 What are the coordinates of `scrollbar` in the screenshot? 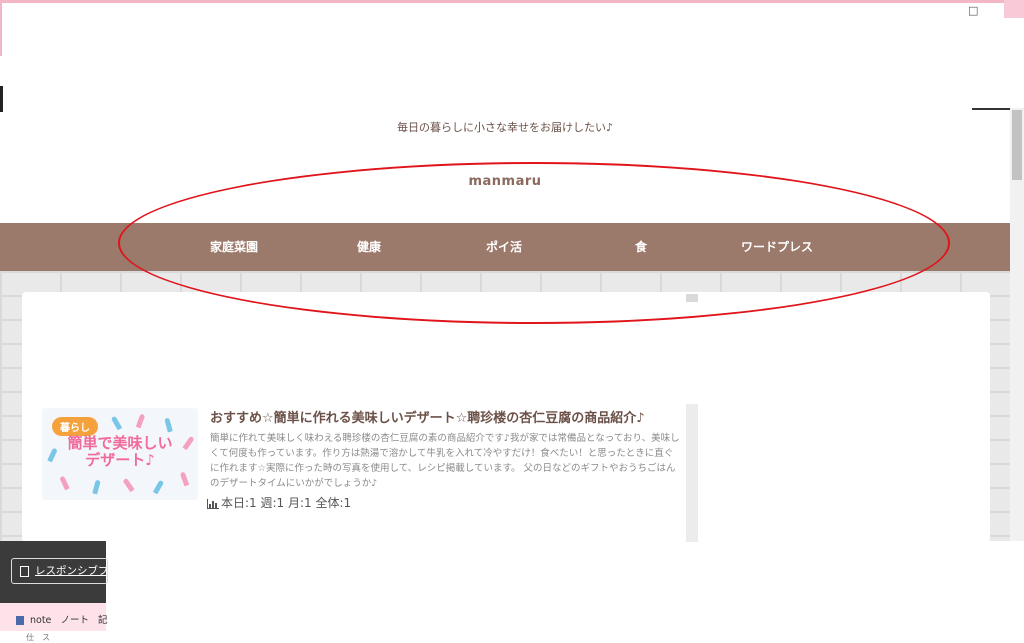 It's located at (1017, 324).